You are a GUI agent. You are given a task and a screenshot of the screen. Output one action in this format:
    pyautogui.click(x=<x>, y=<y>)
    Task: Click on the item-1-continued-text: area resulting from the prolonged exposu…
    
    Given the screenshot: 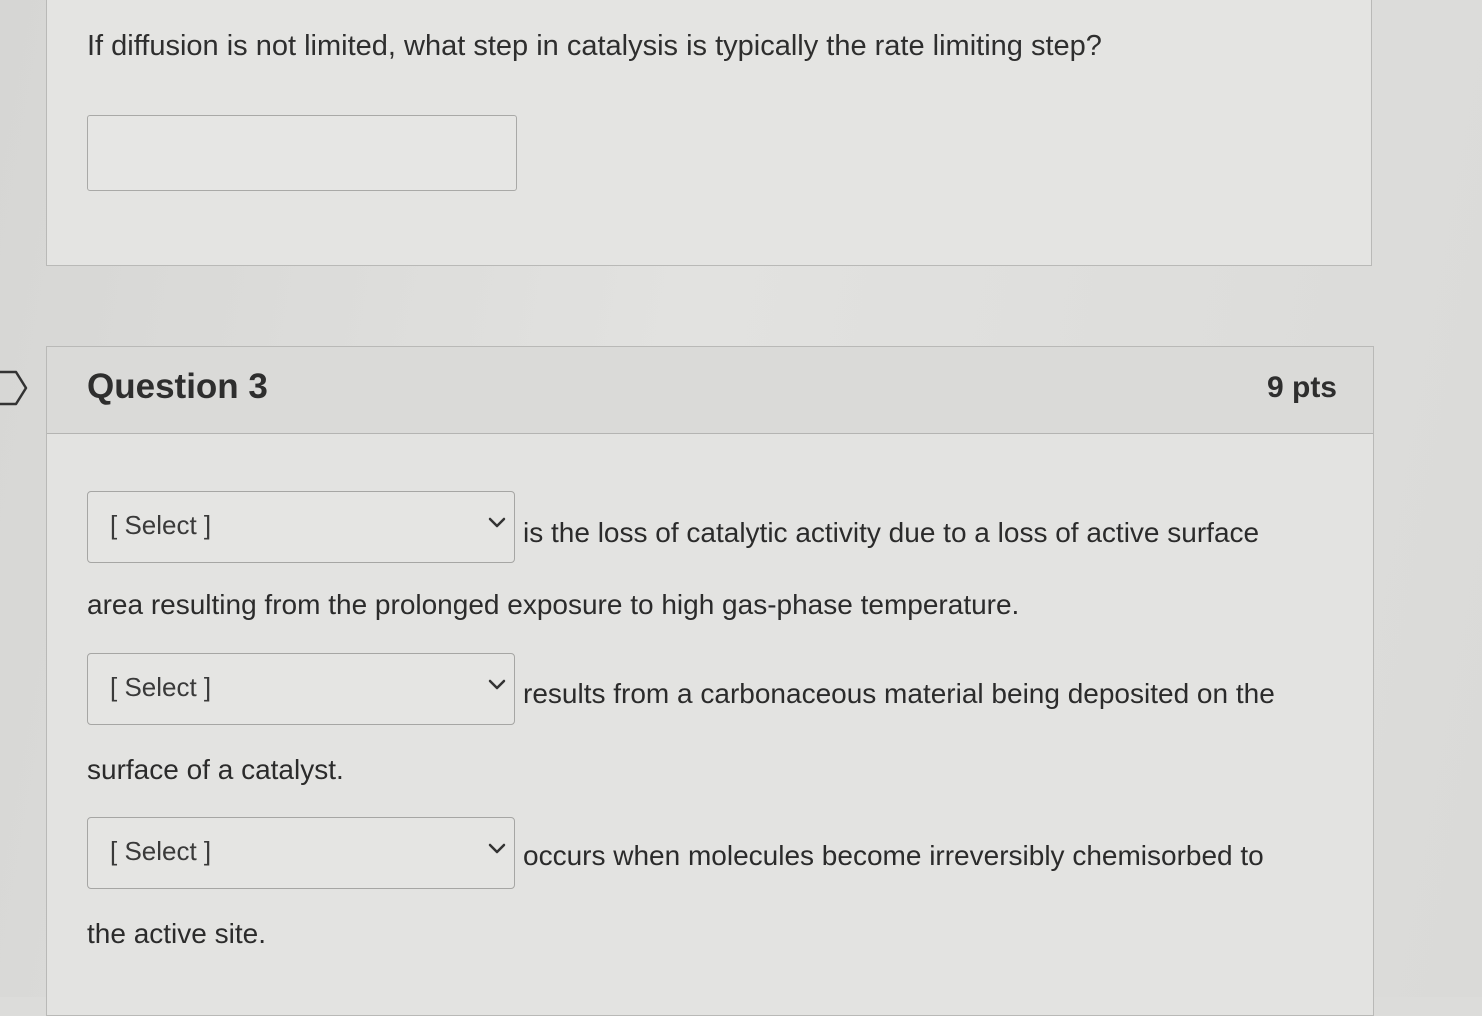 What is the action you would take?
    pyautogui.click(x=553, y=604)
    